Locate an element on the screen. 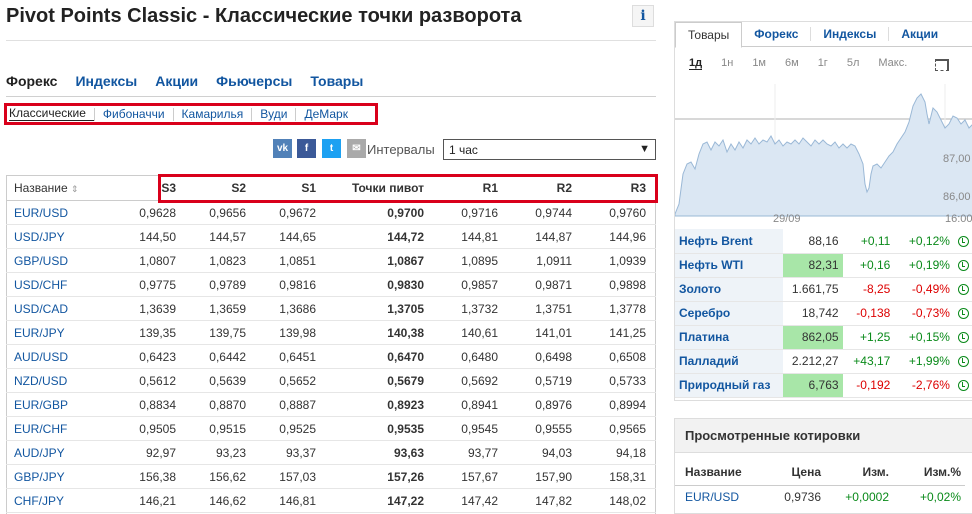  quote-price: 6,763 is located at coordinates (812, 385).